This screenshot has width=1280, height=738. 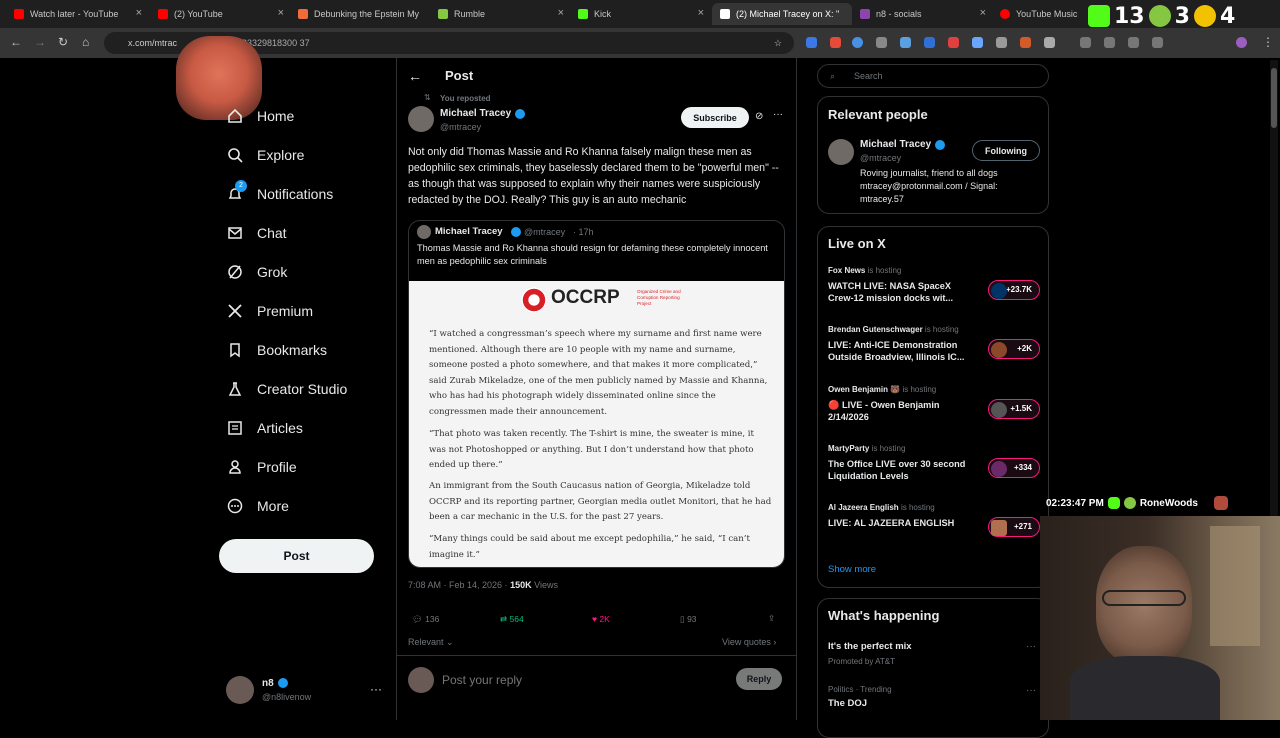 What do you see at coordinates (220, 14) in the screenshot?
I see `browser-tab: (2) YouTube ×` at bounding box center [220, 14].